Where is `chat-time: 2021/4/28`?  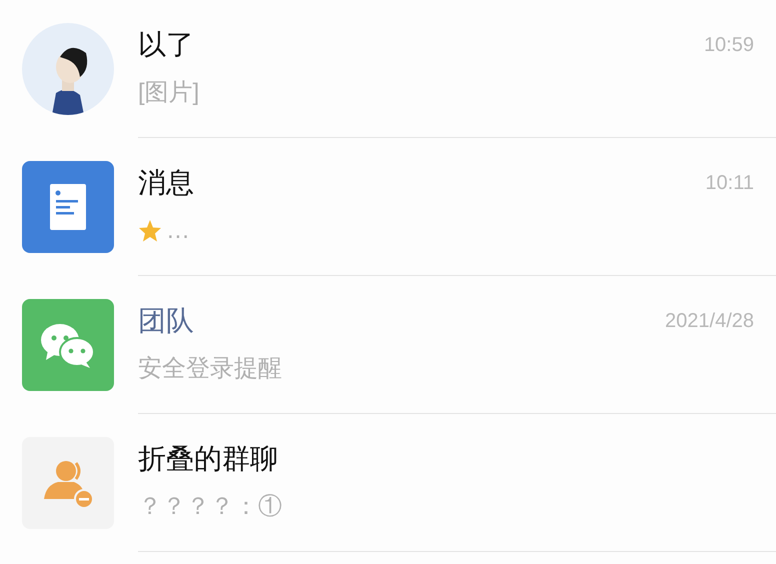
chat-time: 2021/4/28 is located at coordinates (709, 321).